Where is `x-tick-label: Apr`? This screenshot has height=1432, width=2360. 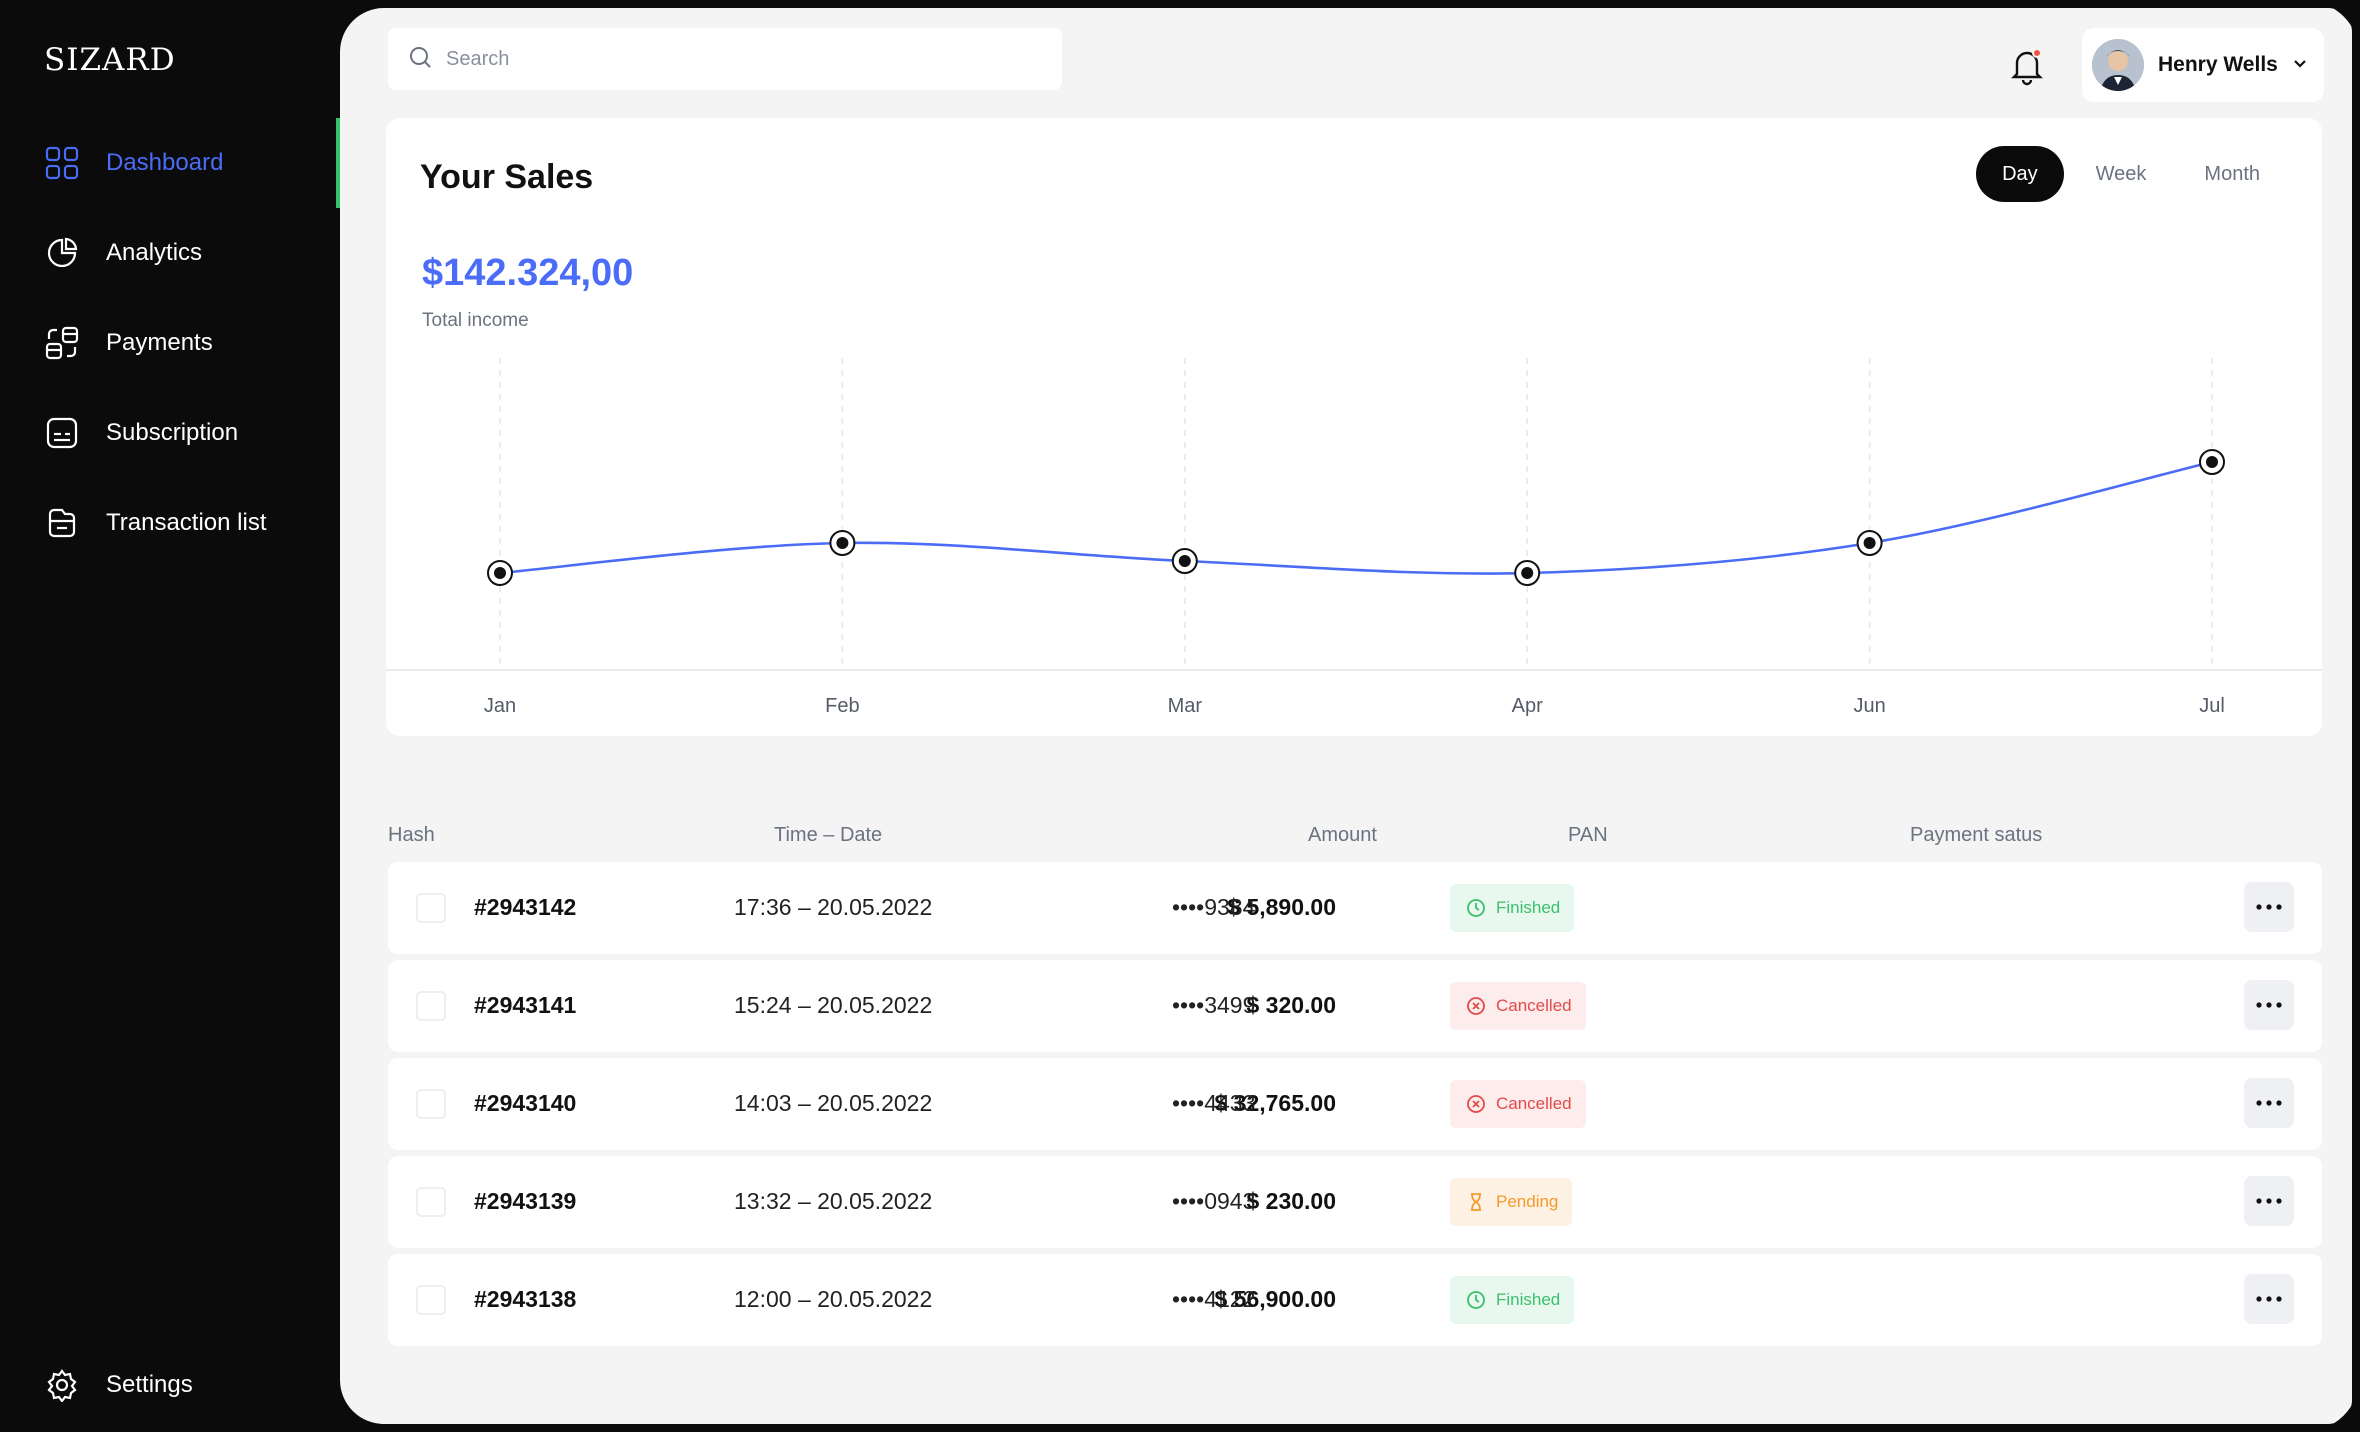
x-tick-label: Apr is located at coordinates (1527, 706).